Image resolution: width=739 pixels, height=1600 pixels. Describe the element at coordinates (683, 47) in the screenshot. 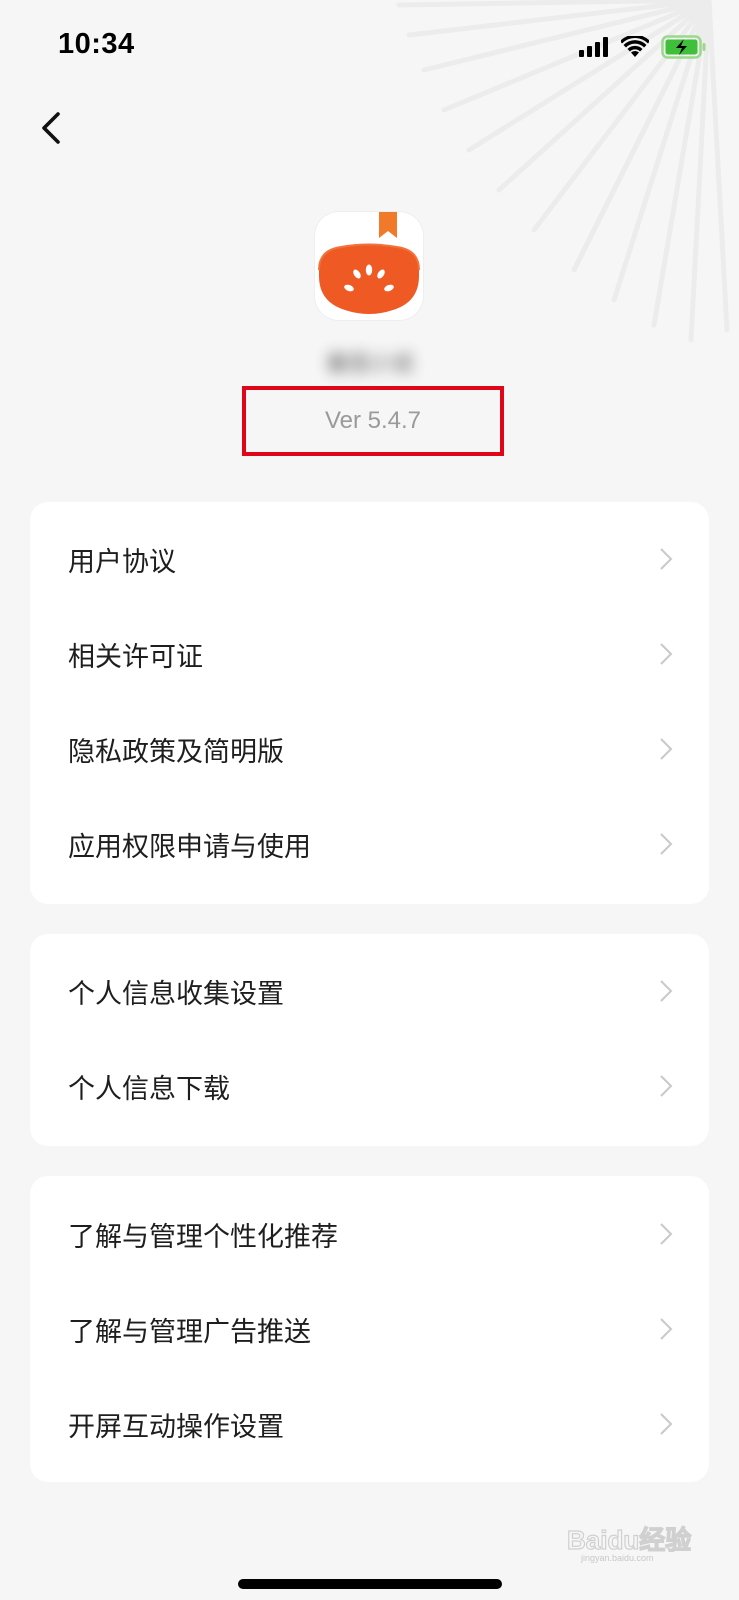

I see `battery-charging-icon` at that location.